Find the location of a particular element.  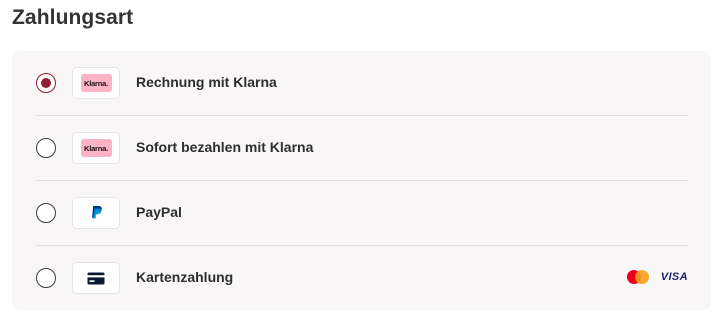

radio-paypal is located at coordinates (46, 213).